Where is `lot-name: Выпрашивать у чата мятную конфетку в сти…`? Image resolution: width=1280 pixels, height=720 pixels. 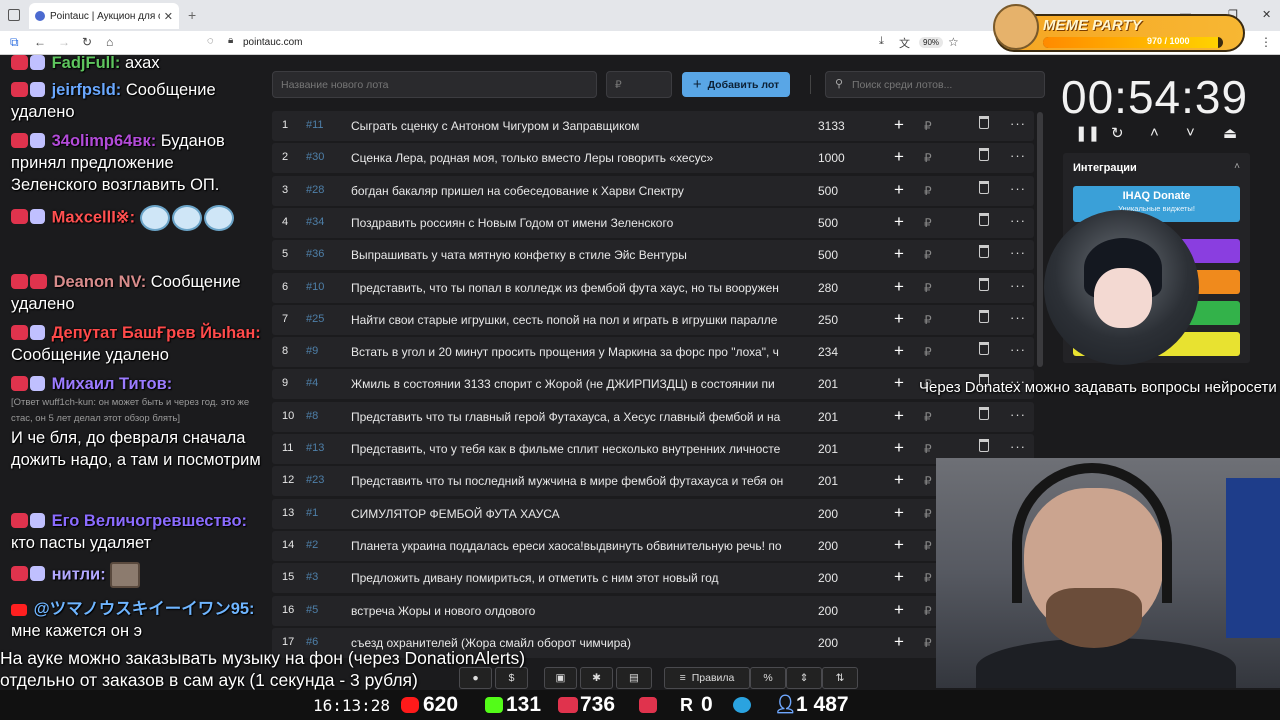 lot-name: Выпрашивать у чата мятную конфетку в сти… is located at coordinates (571, 255).